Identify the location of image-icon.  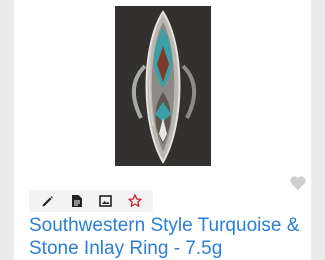
(106, 201).